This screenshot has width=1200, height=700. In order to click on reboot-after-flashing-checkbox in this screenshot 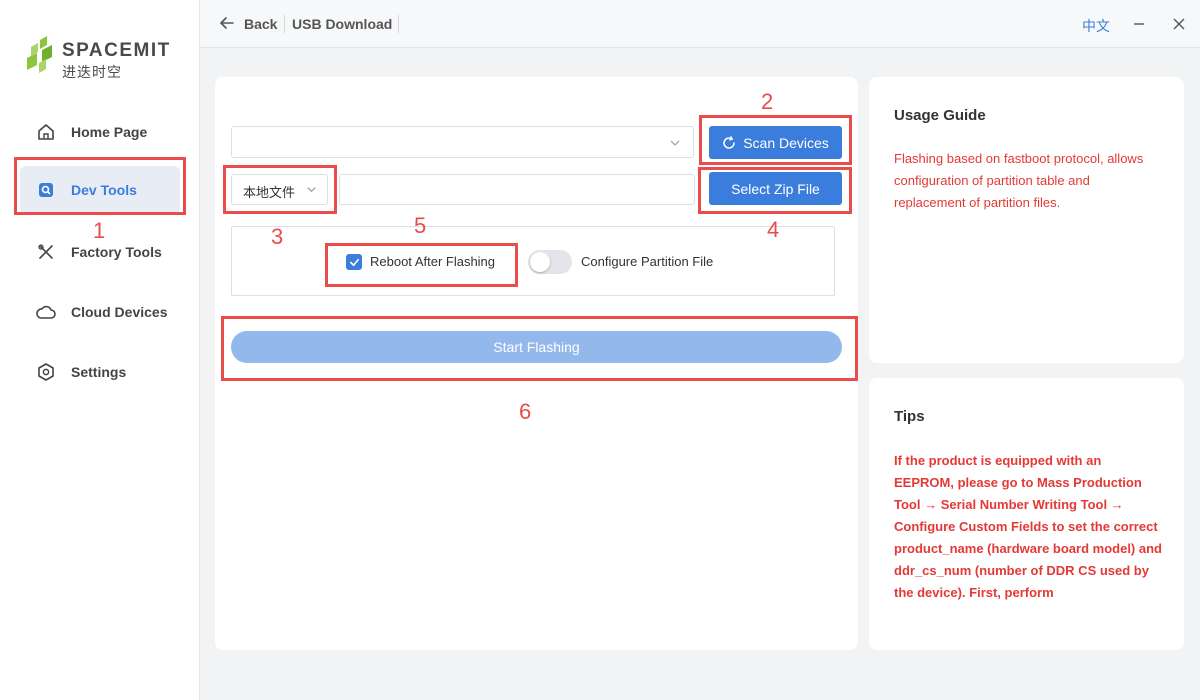, I will do `click(354, 262)`.